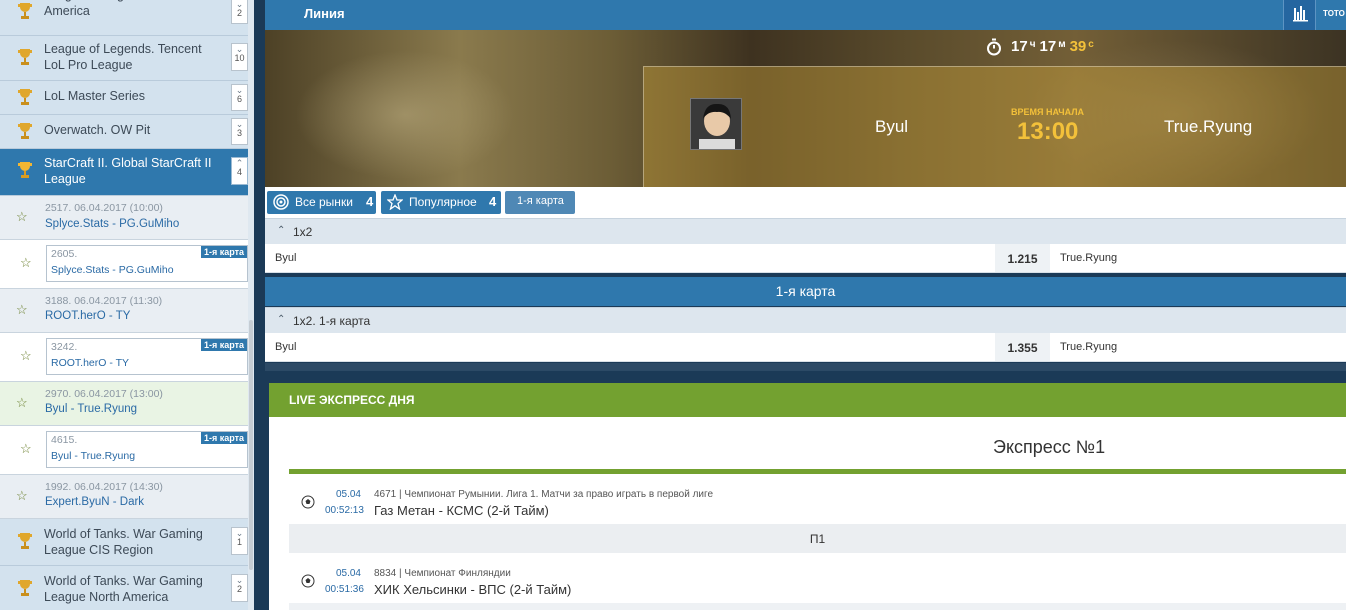 This screenshot has width=1346, height=610. I want to click on event-time: 00:51:36, so click(344, 589).